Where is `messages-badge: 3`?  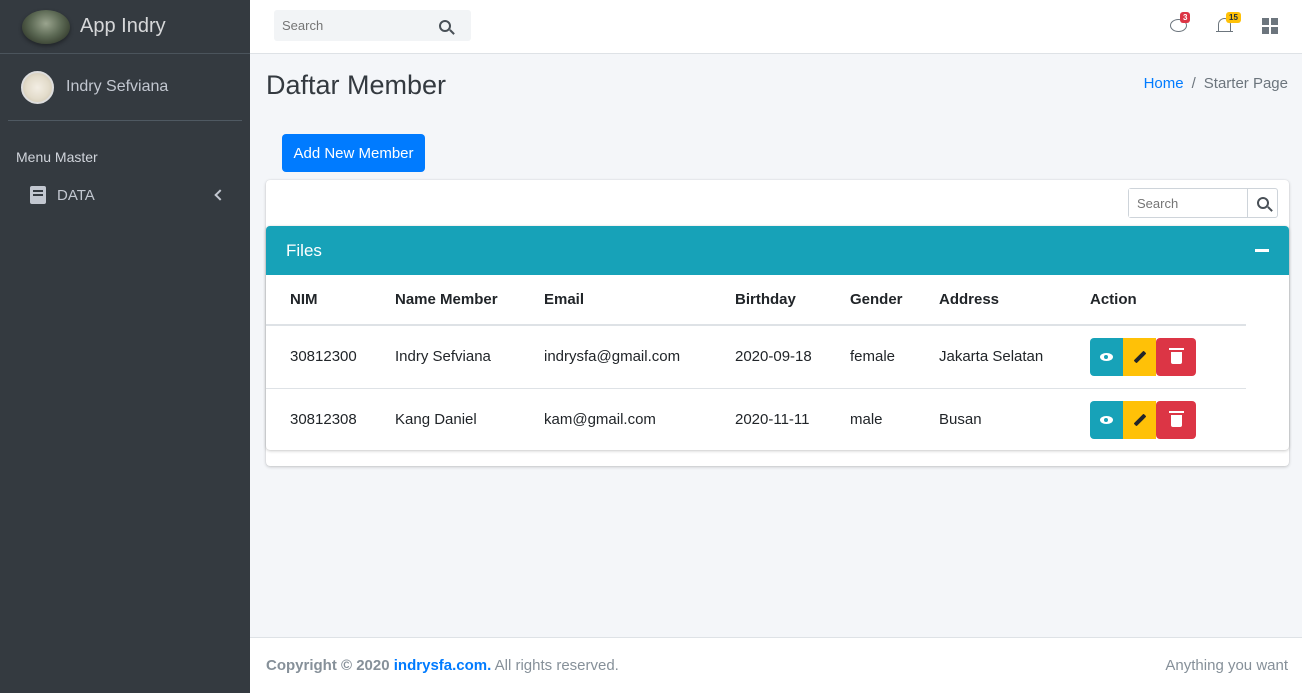 messages-badge: 3 is located at coordinates (1185, 17).